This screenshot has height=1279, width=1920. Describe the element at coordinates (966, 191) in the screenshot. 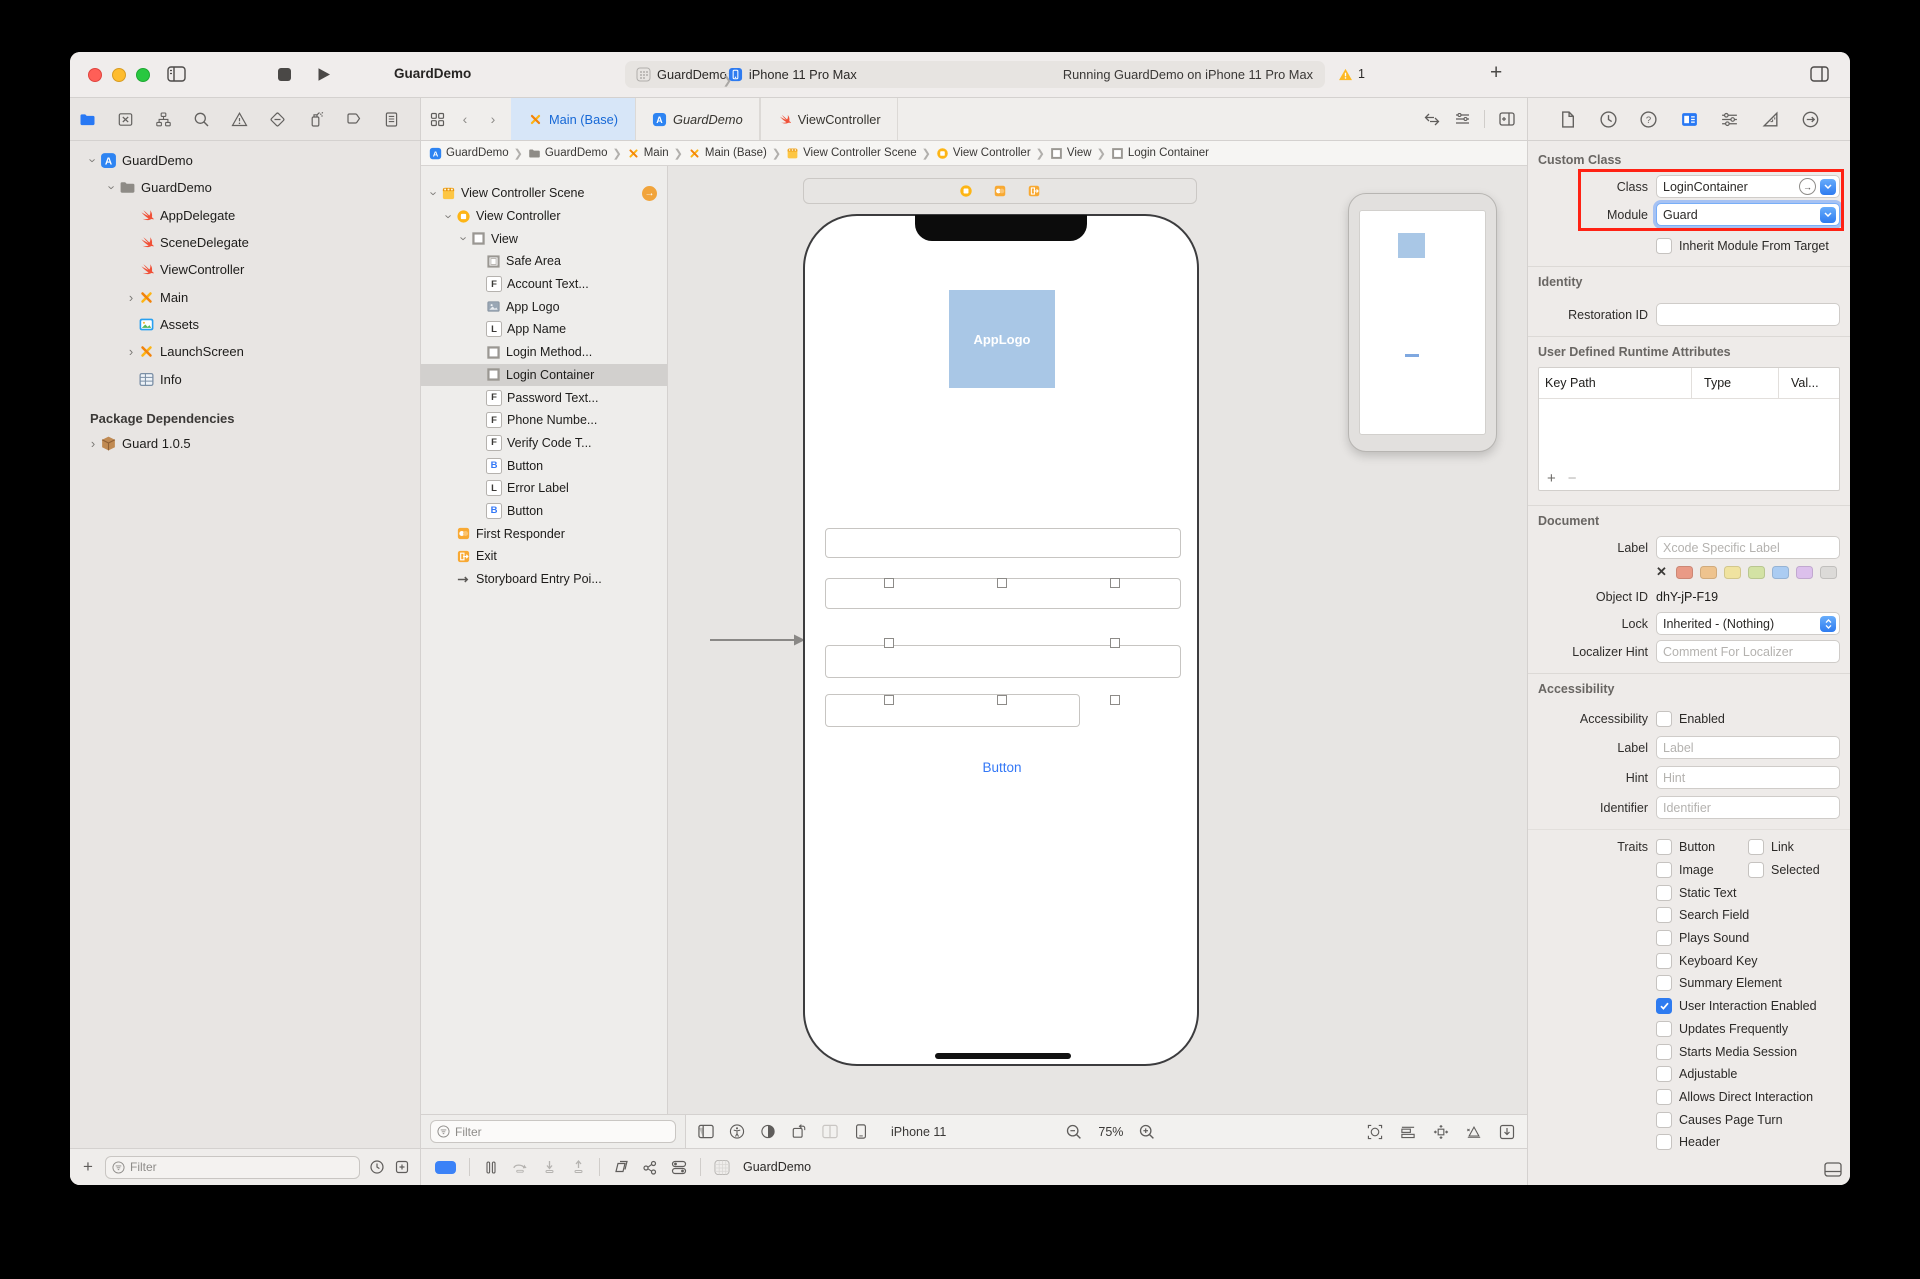

I see `view-controller-icon` at that location.